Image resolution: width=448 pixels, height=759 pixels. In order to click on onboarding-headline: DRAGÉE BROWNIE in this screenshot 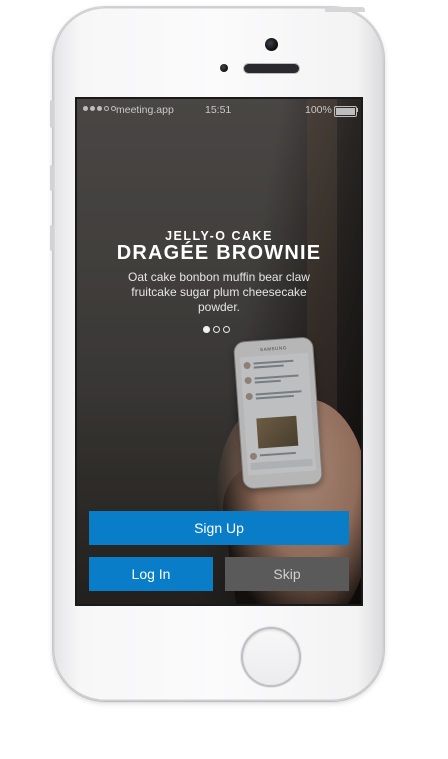, I will do `click(219, 253)`.